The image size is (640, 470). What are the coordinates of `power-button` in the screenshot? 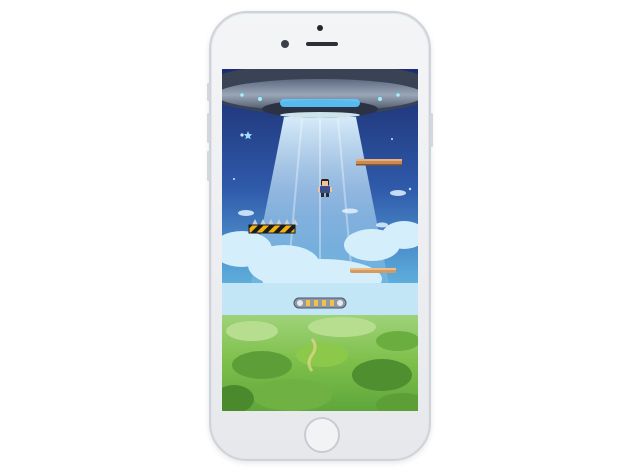 It's located at (431, 130).